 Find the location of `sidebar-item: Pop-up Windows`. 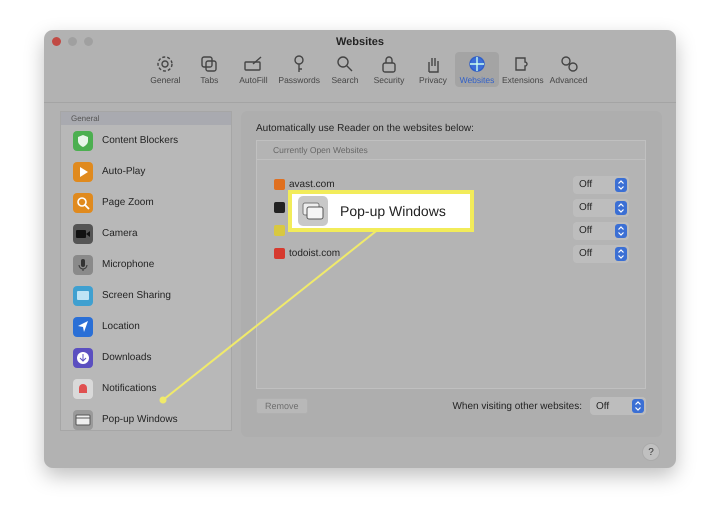

sidebar-item: Pop-up Windows is located at coordinates (146, 419).